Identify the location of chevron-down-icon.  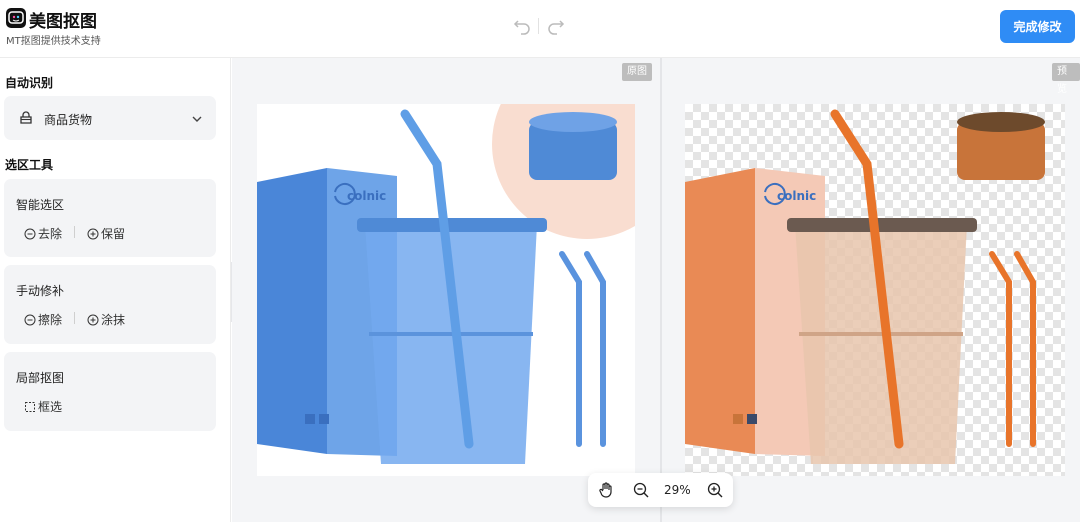
(197, 120).